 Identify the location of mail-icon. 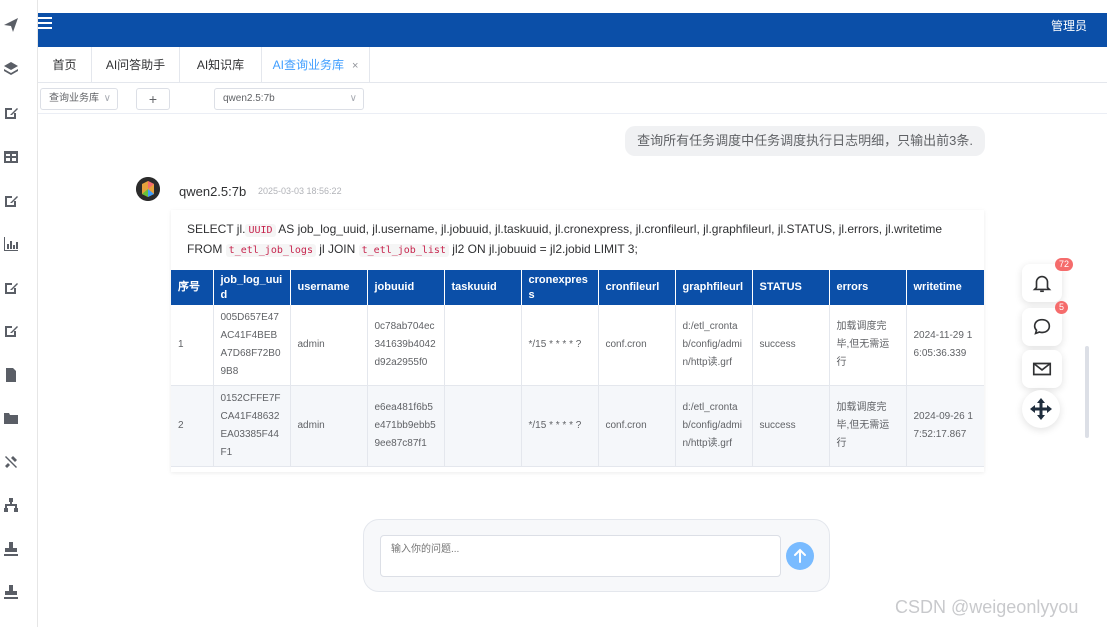
(1042, 369).